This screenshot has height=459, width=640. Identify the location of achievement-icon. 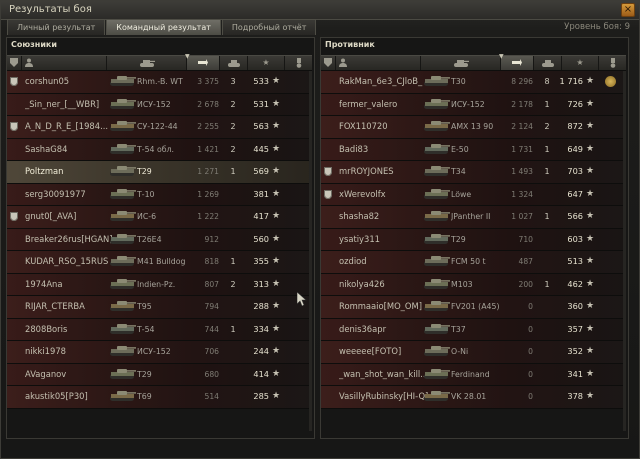
(610, 81).